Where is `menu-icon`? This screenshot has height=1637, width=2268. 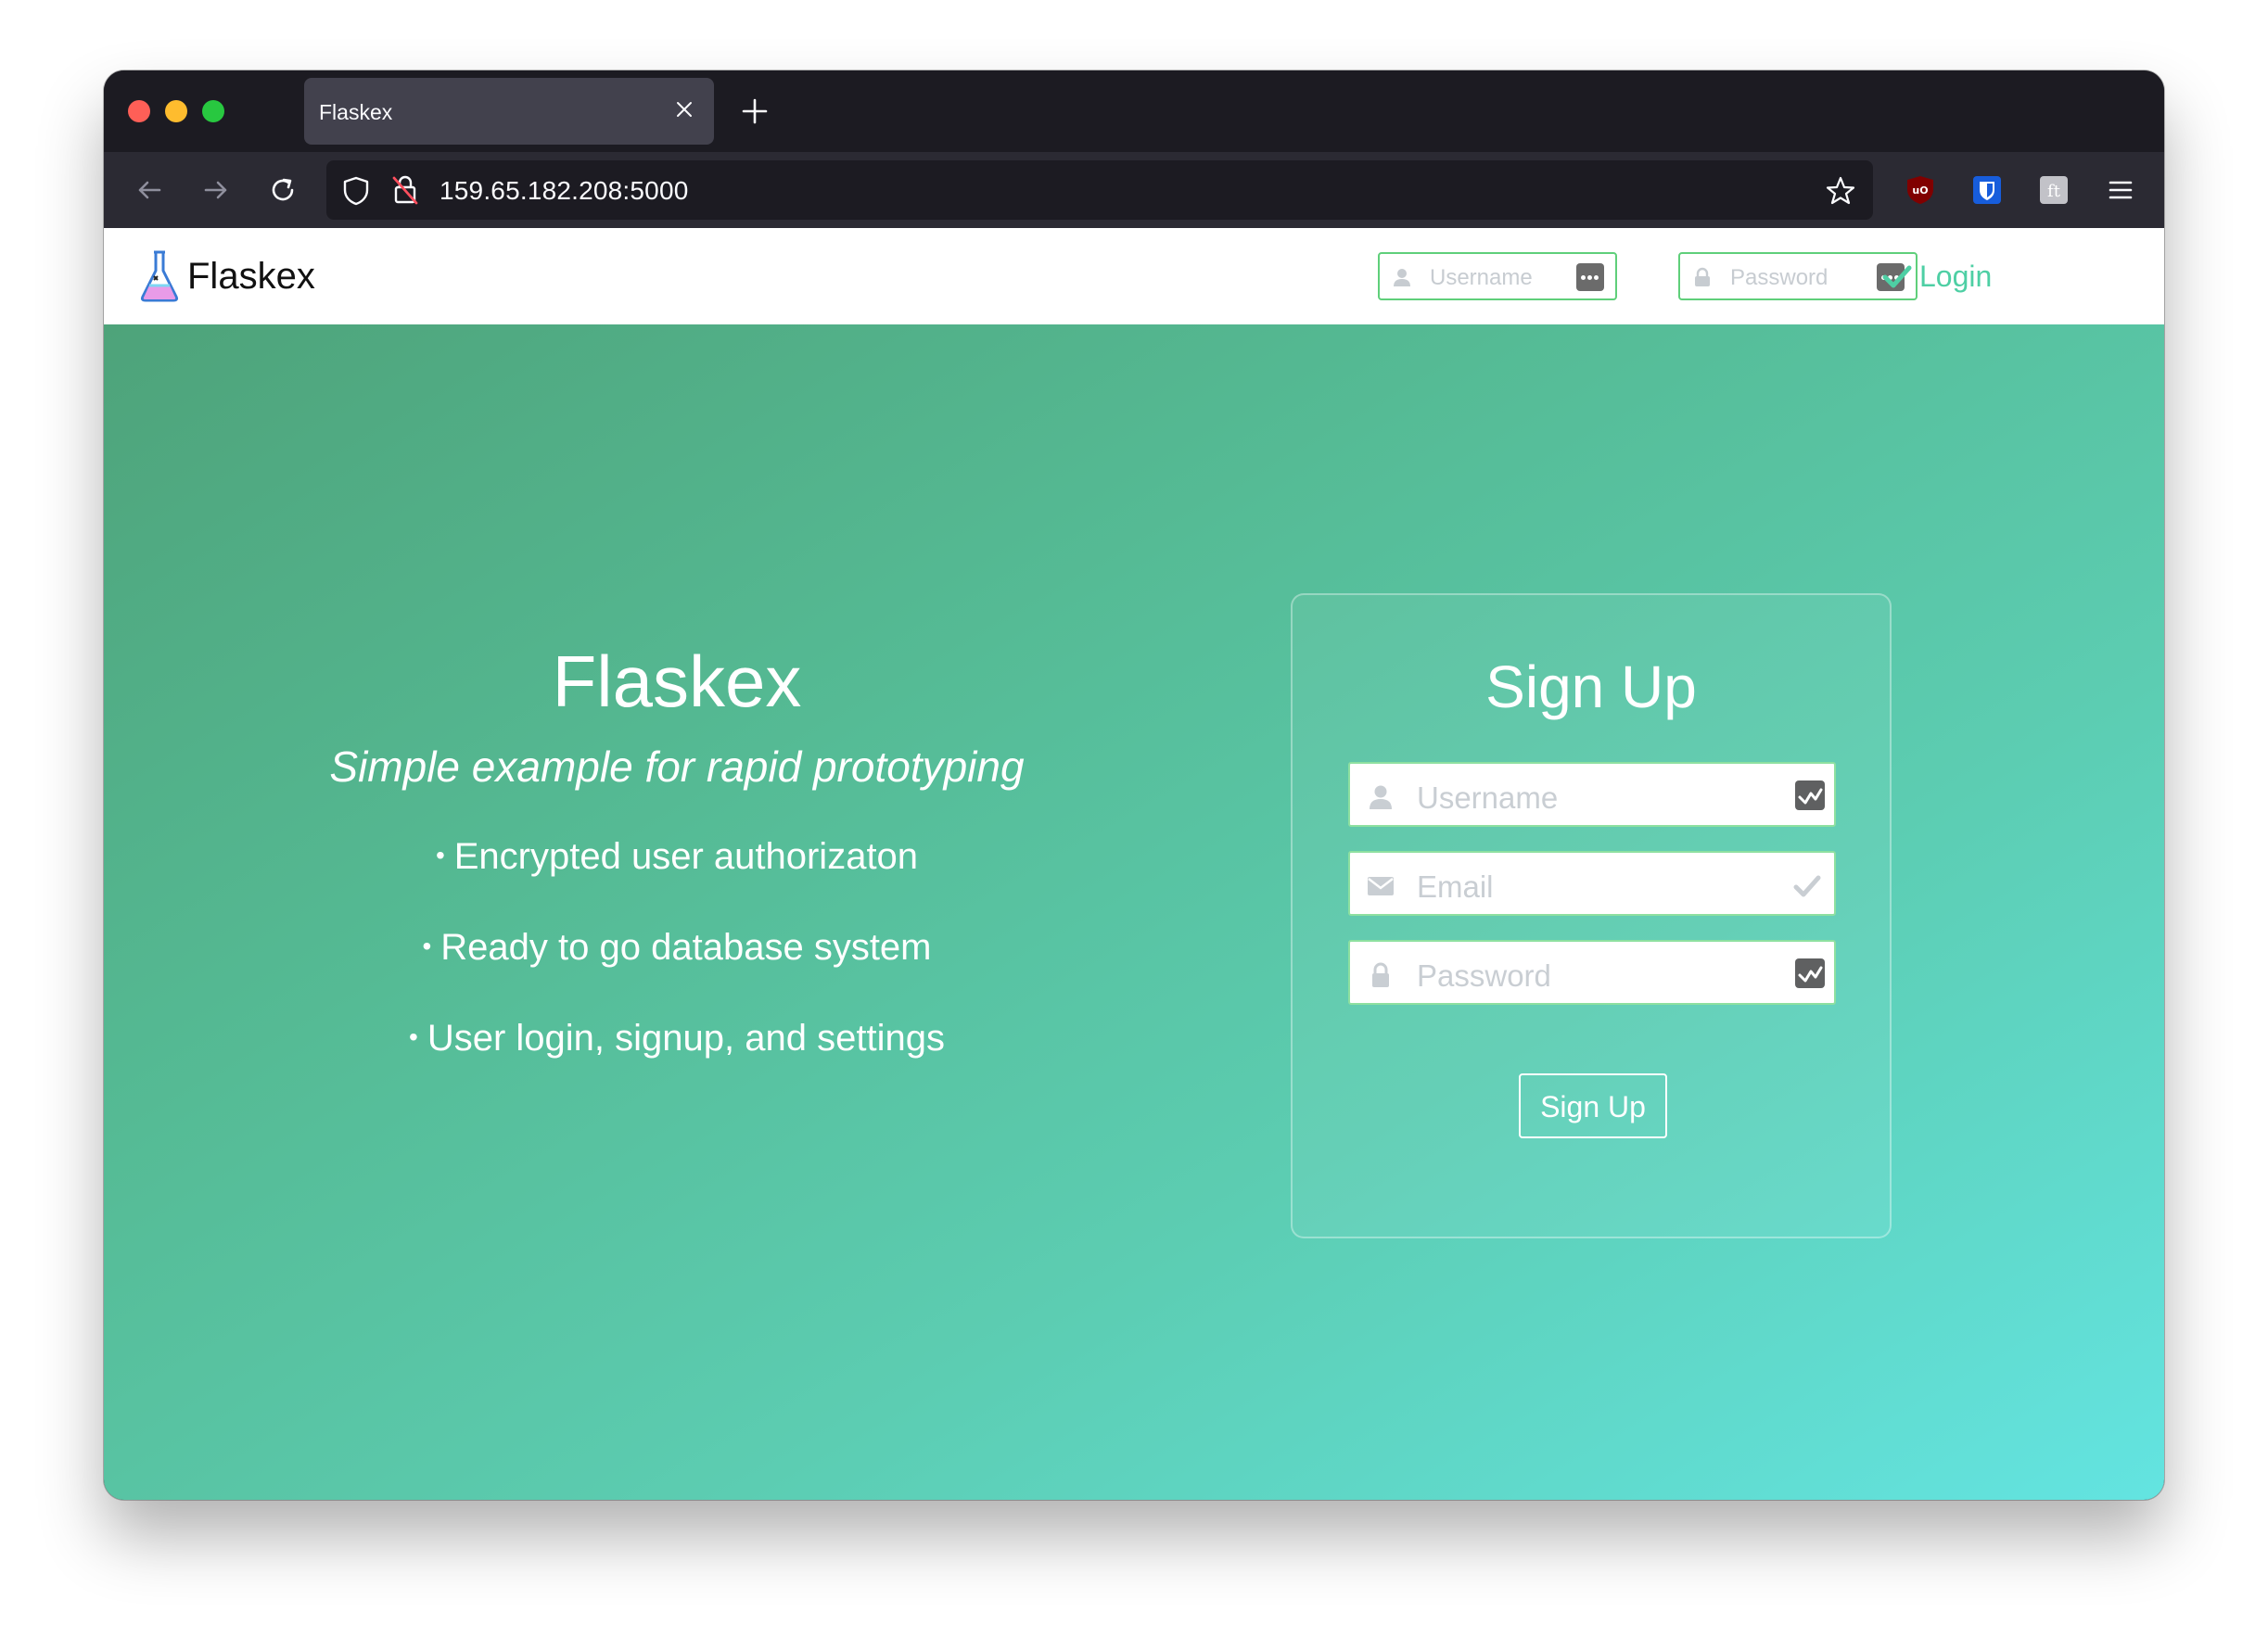
menu-icon is located at coordinates (2120, 190).